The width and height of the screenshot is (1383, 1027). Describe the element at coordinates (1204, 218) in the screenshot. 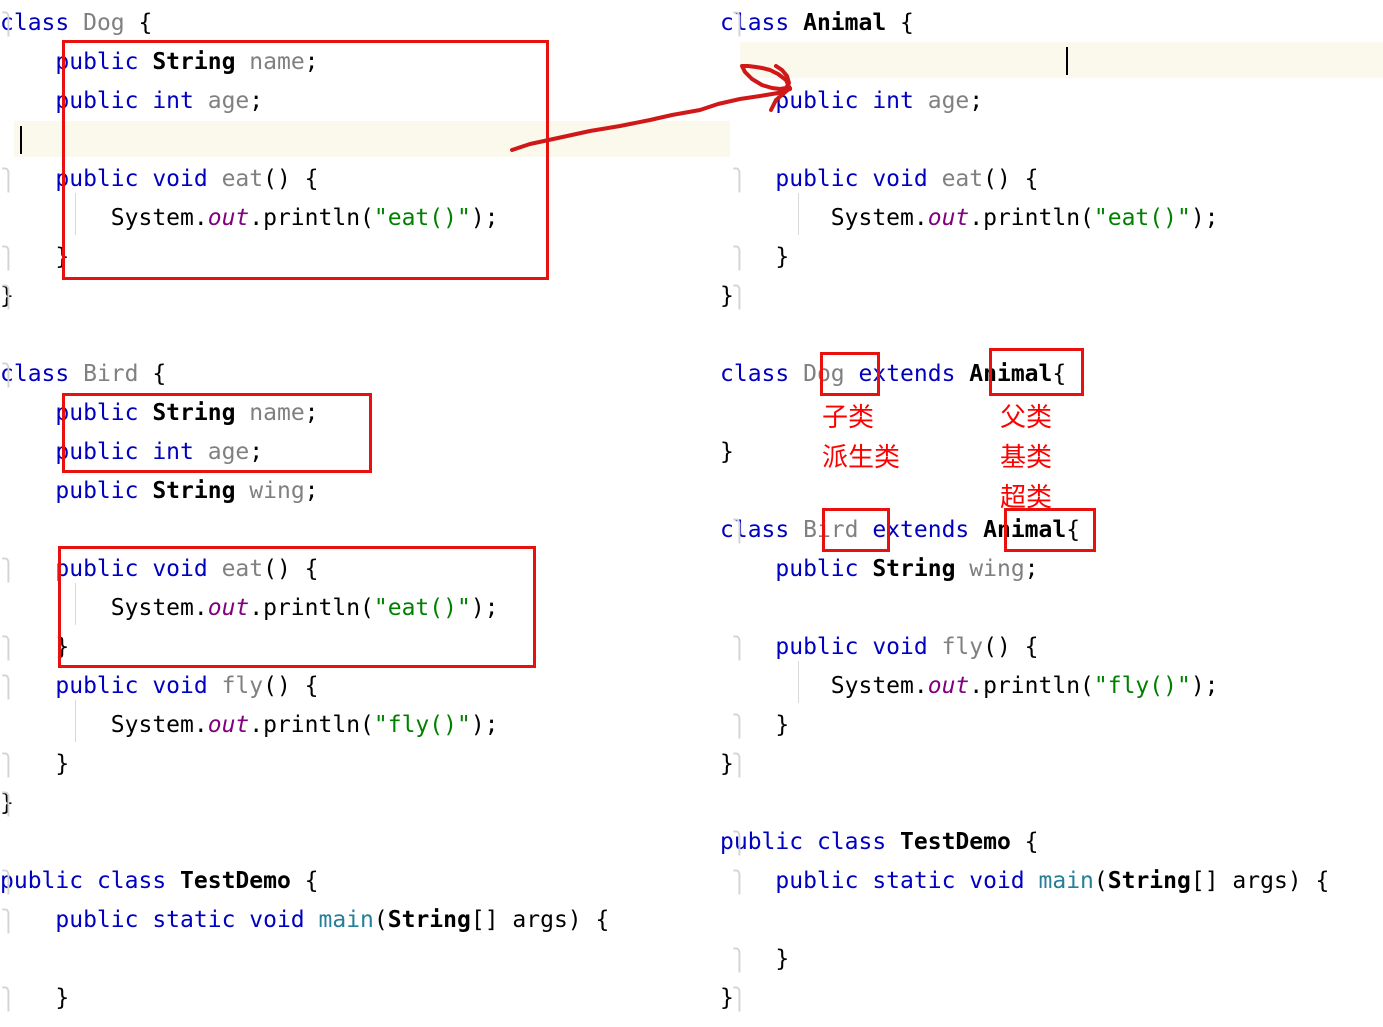

I see `right-line-5-token-5: );` at that location.